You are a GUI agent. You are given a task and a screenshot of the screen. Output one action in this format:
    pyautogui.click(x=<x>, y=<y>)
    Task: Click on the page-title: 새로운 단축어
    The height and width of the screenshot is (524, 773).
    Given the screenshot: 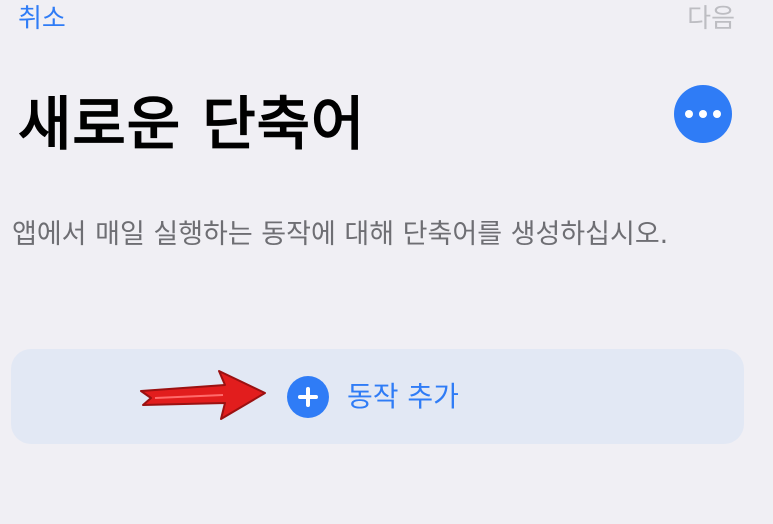 What is the action you would take?
    pyautogui.click(x=192, y=124)
    